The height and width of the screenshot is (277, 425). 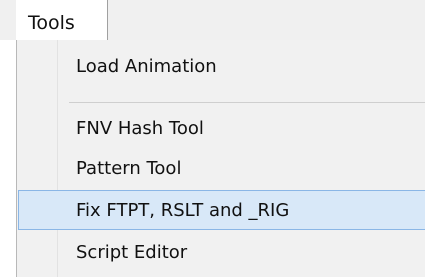 I want to click on menu-item-fix-ftpt-rslt-rig: Fix FTPT, RSLT and _RIG, so click(x=221, y=210).